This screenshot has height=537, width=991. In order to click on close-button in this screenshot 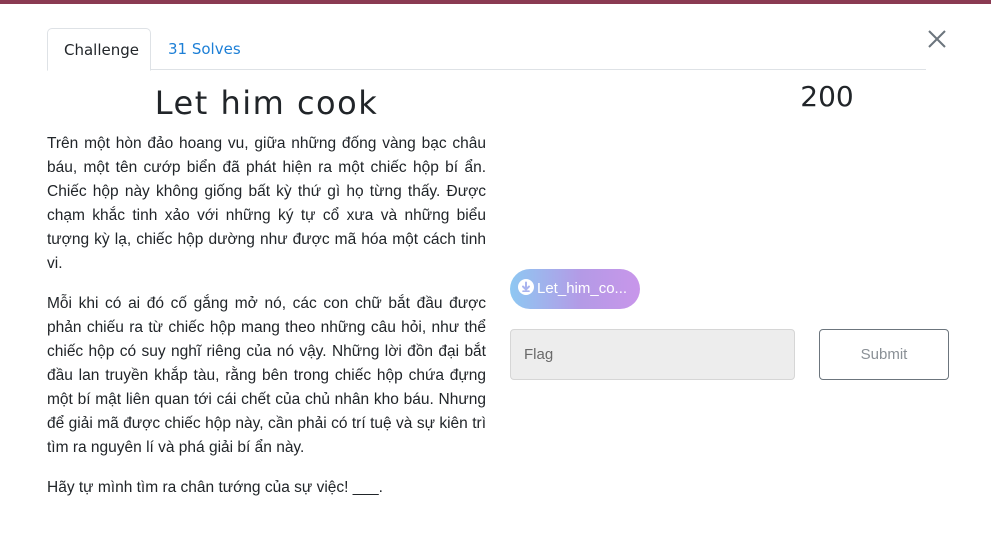, I will do `click(937, 39)`.